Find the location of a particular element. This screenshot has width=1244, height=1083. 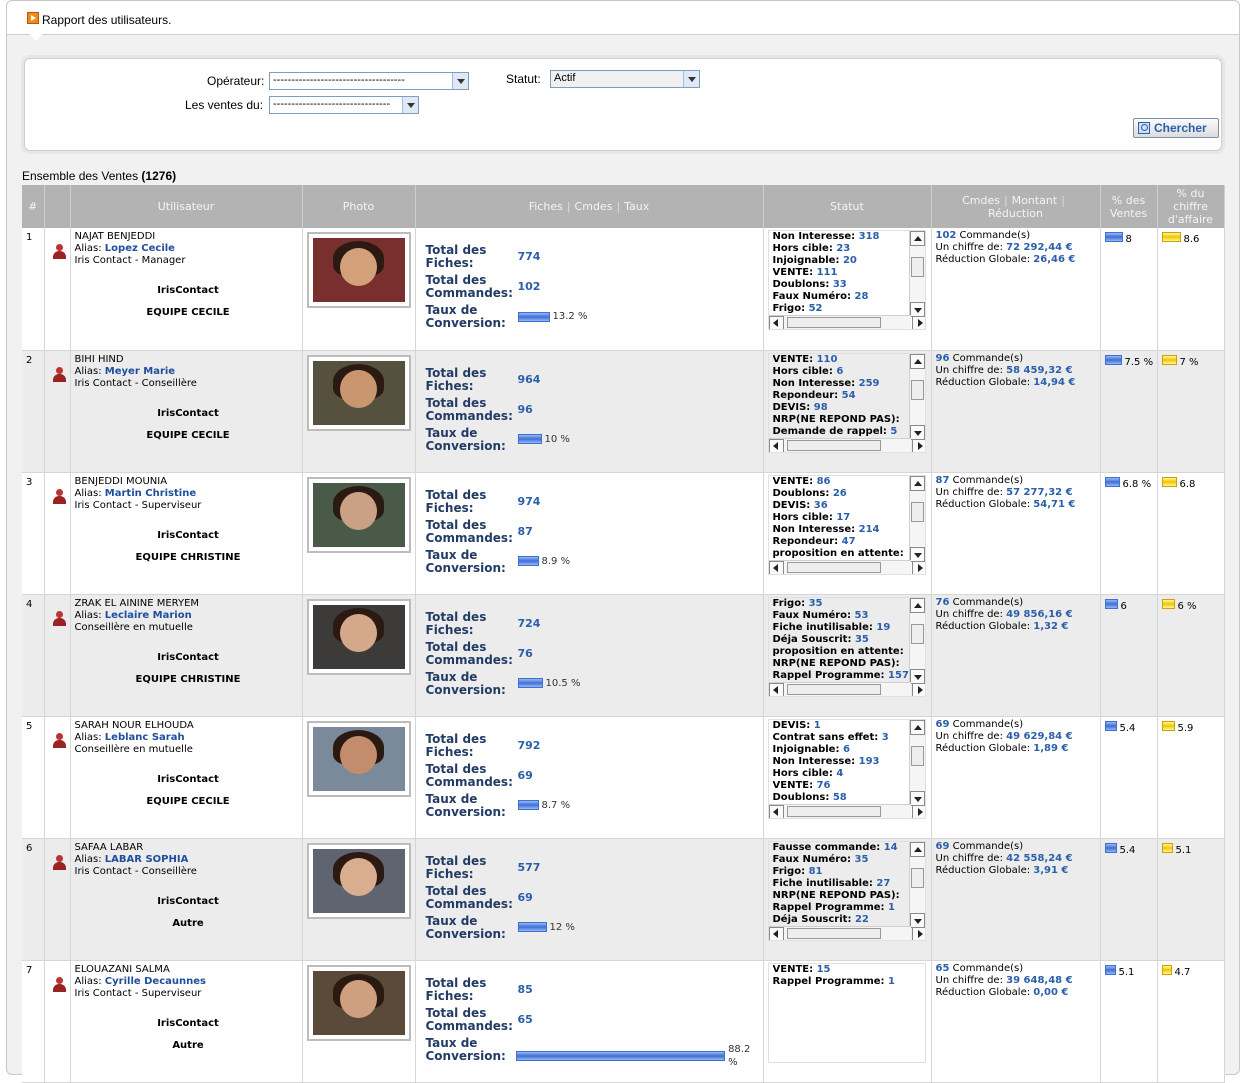

total-cmds-value: 65 is located at coordinates (525, 1016).